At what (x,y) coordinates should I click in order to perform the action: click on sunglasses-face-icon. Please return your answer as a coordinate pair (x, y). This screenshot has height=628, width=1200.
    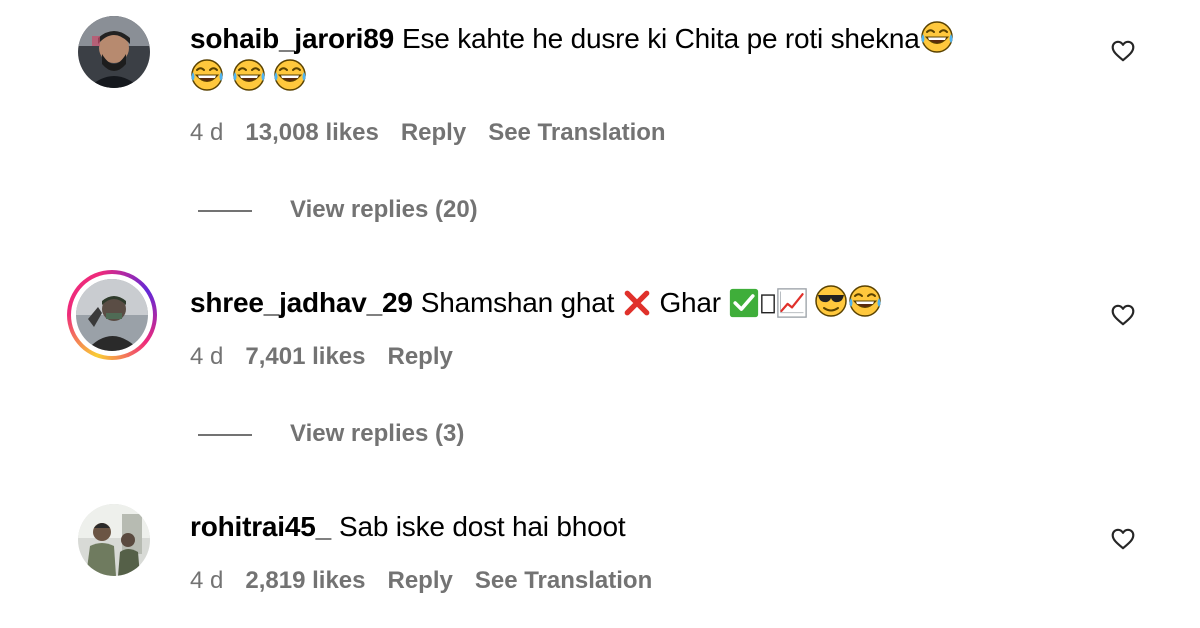
    Looking at the image, I should click on (831, 301).